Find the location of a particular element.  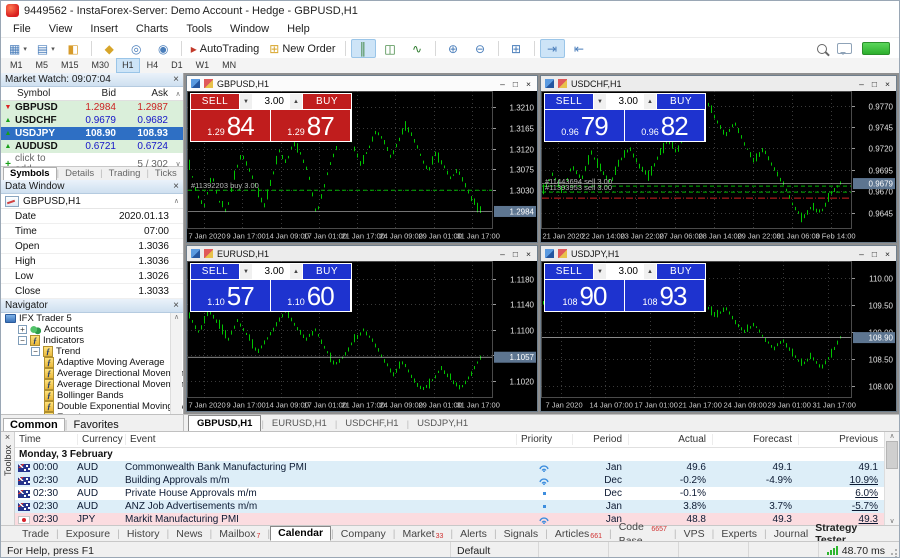

navigator-tree-item: + Accounts is located at coordinates (92, 329).